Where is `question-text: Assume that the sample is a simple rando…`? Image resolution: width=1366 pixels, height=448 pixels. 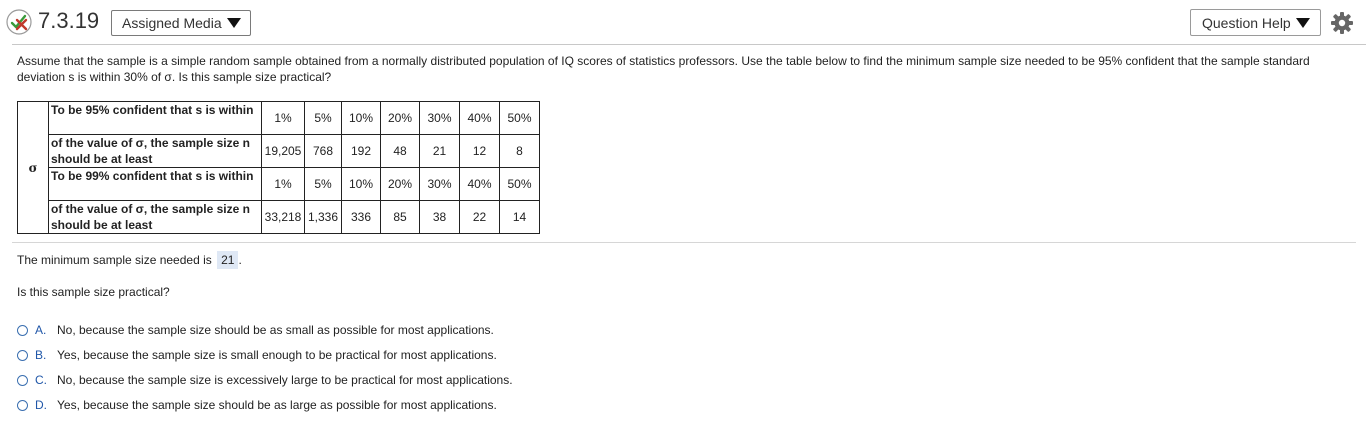 question-text: Assume that the sample is a simple rando… is located at coordinates (663, 69).